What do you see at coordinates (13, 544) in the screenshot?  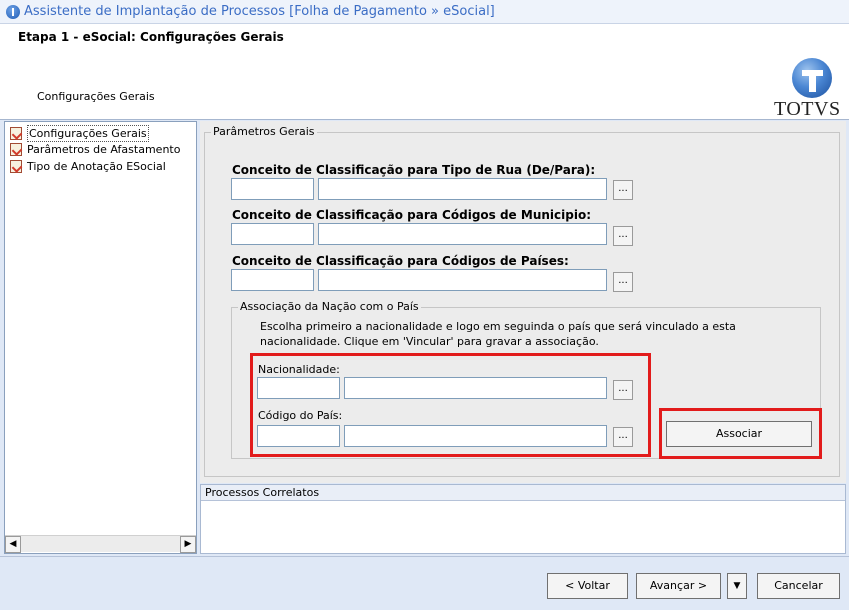 I see `scroll-left-icon: ◀` at bounding box center [13, 544].